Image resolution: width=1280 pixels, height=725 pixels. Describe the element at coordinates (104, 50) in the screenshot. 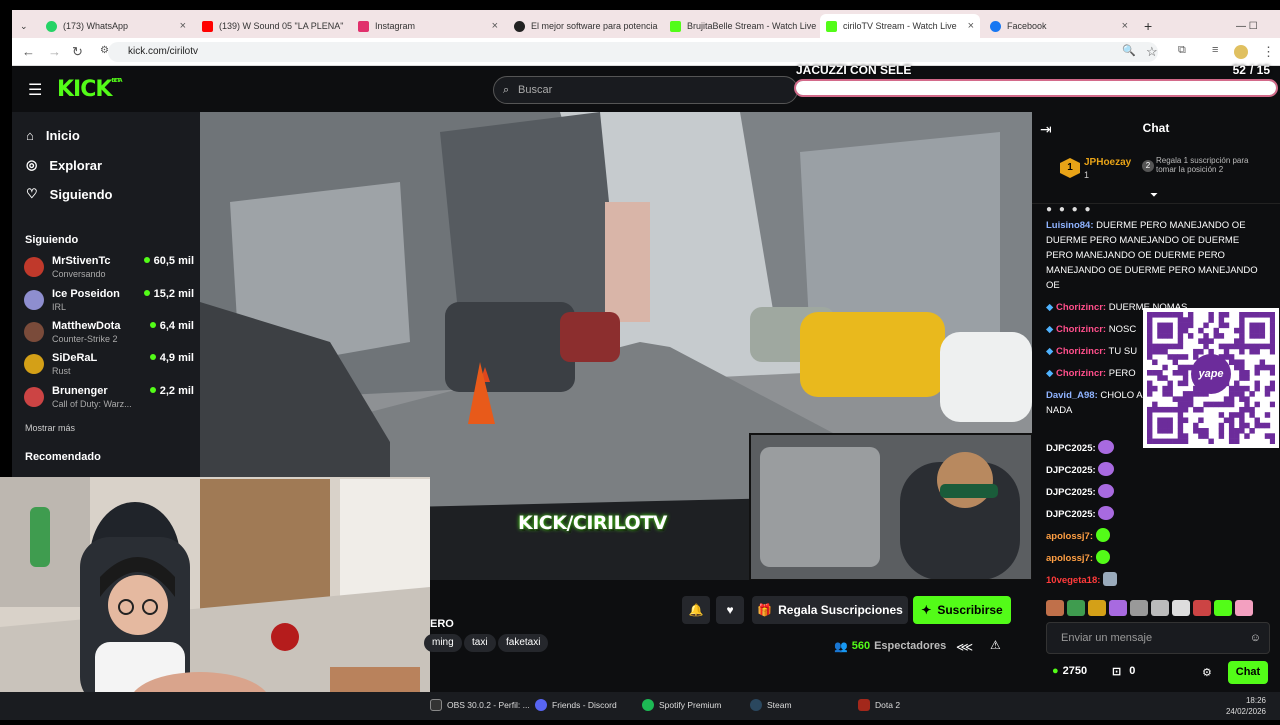

I see `site-info-icon: ⚙` at that location.